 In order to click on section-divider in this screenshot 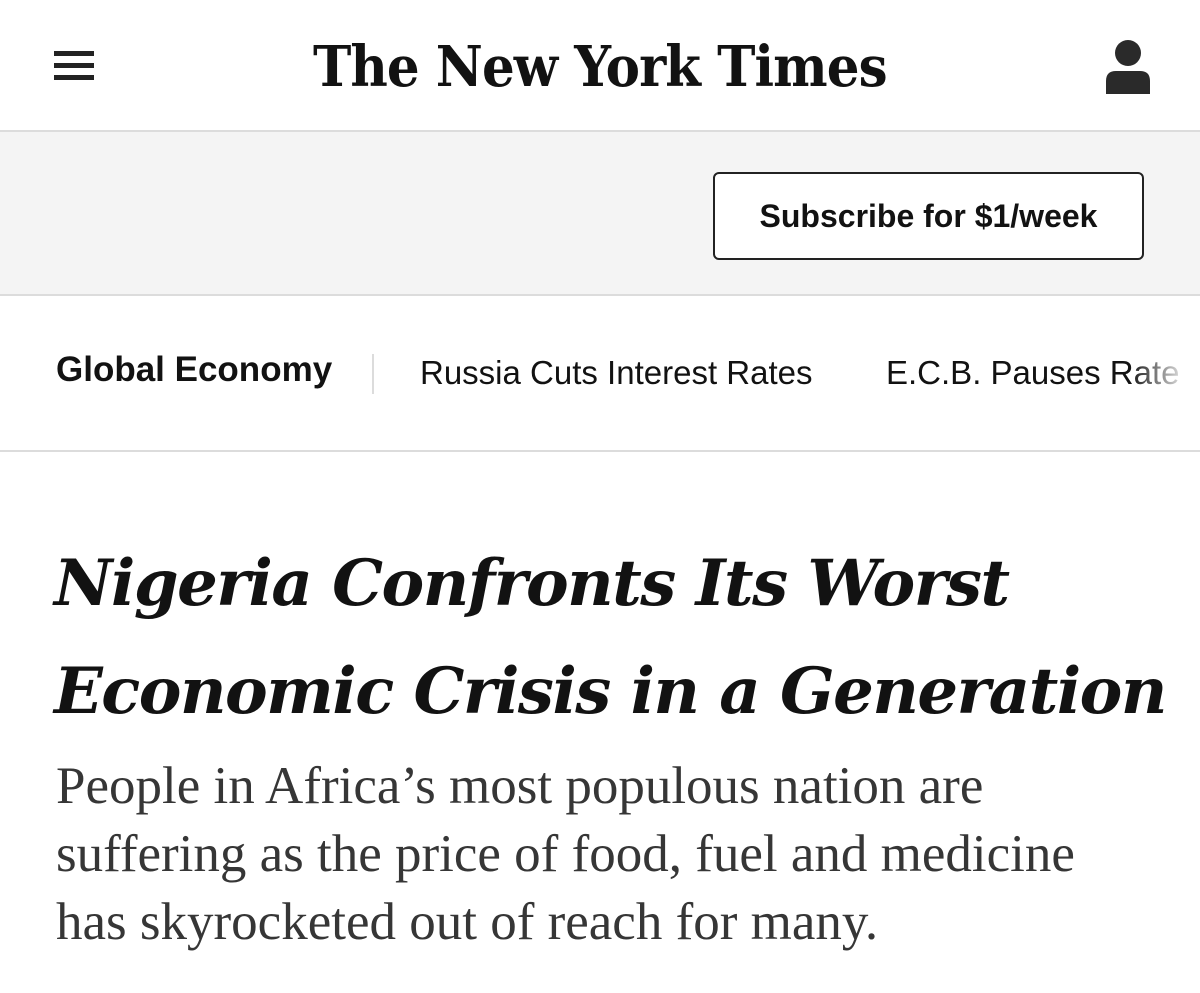, I will do `click(373, 374)`.